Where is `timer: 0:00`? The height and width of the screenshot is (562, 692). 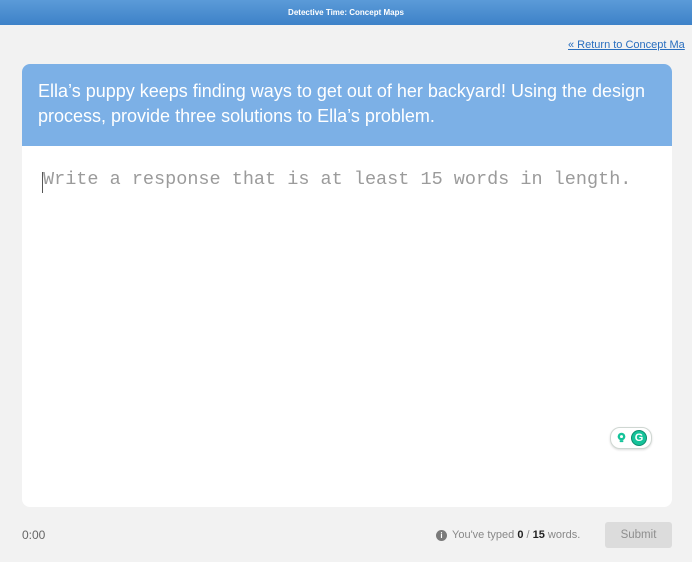 timer: 0:00 is located at coordinates (34, 535).